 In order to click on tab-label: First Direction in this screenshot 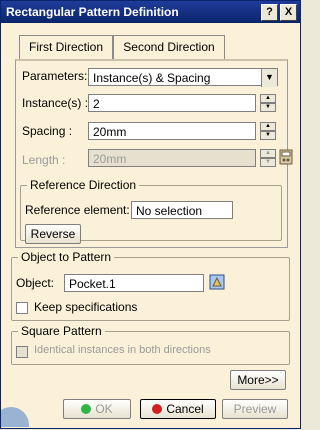, I will do `click(65, 47)`.